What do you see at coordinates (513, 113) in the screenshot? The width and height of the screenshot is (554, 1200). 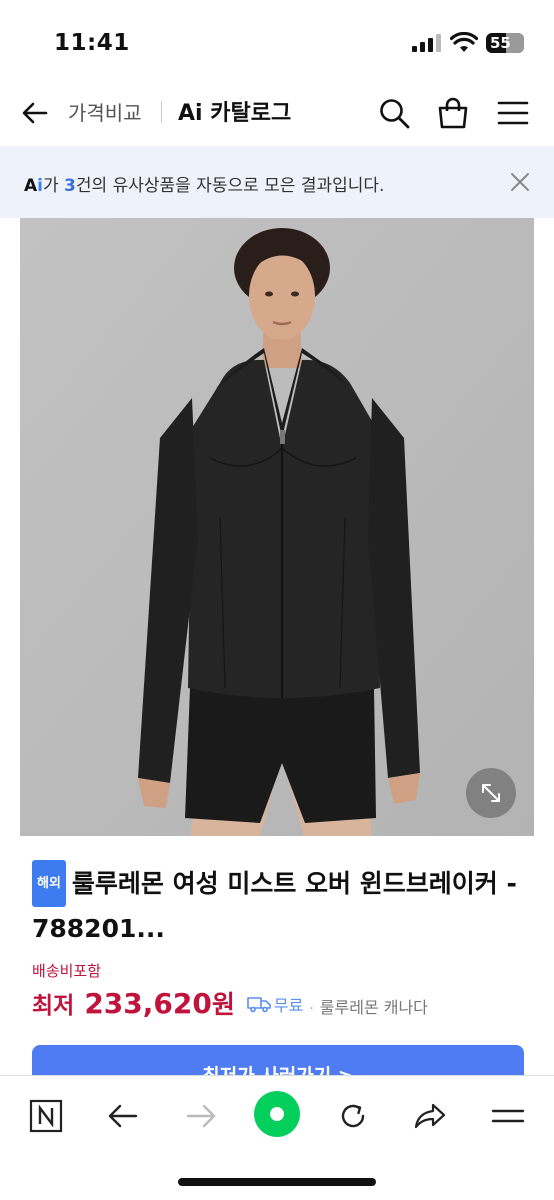 I see `menu-icon` at bounding box center [513, 113].